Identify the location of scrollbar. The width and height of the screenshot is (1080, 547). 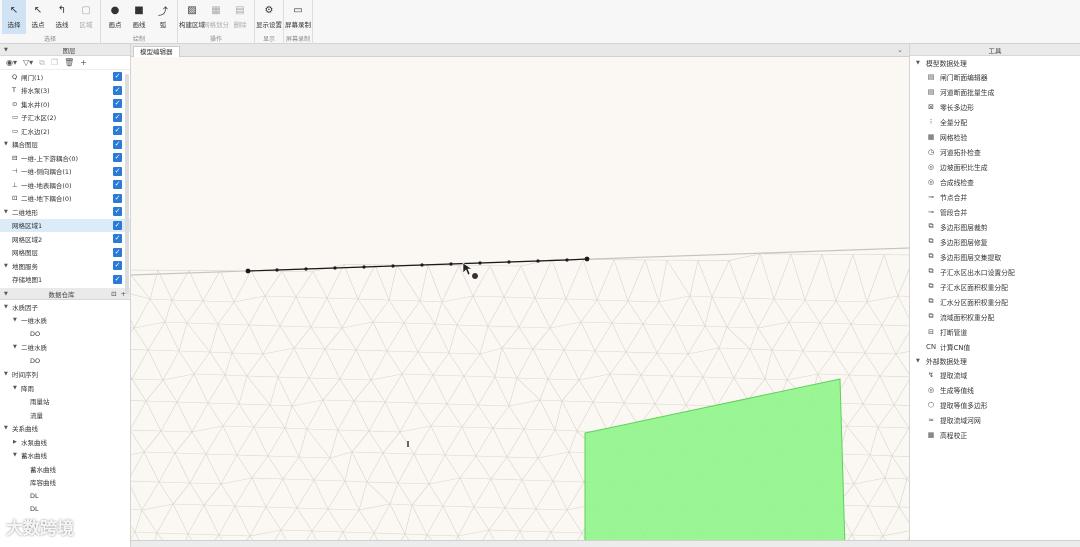
(127, 184).